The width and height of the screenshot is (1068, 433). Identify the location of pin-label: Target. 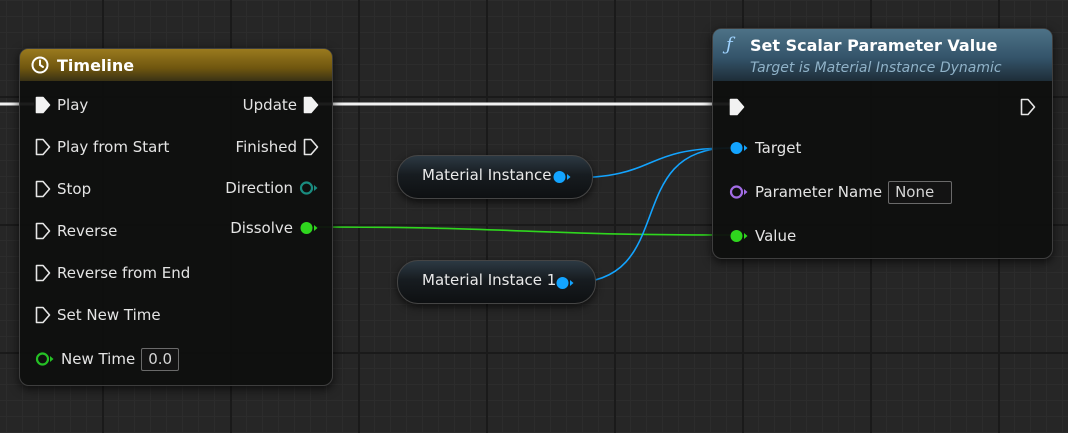
(778, 148).